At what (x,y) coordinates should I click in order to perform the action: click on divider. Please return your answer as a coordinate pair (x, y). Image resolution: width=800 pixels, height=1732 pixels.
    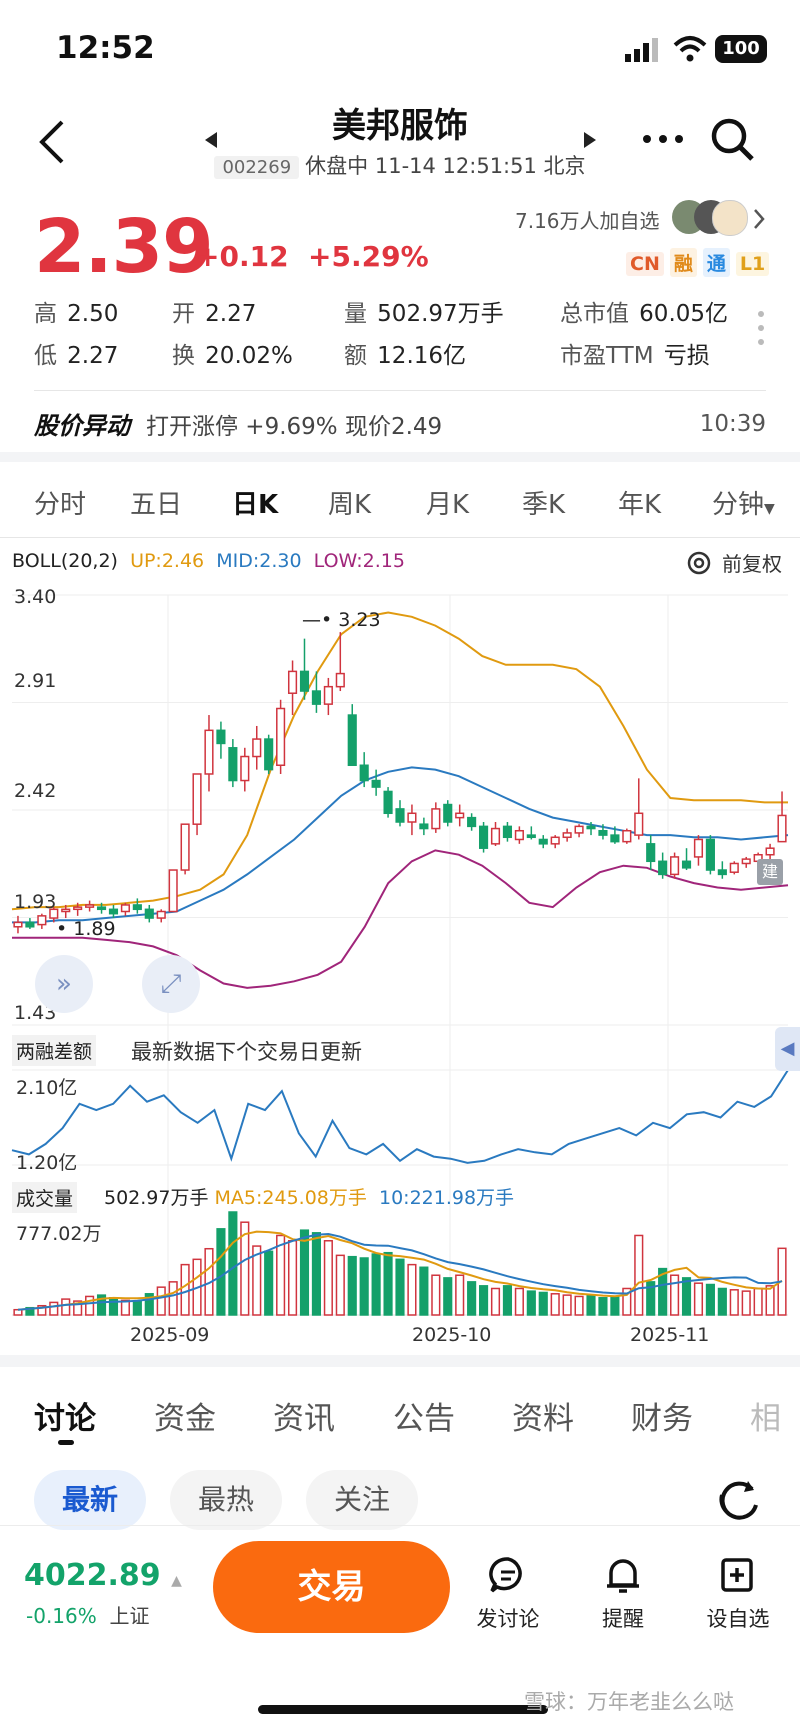
    Looking at the image, I should click on (400, 537).